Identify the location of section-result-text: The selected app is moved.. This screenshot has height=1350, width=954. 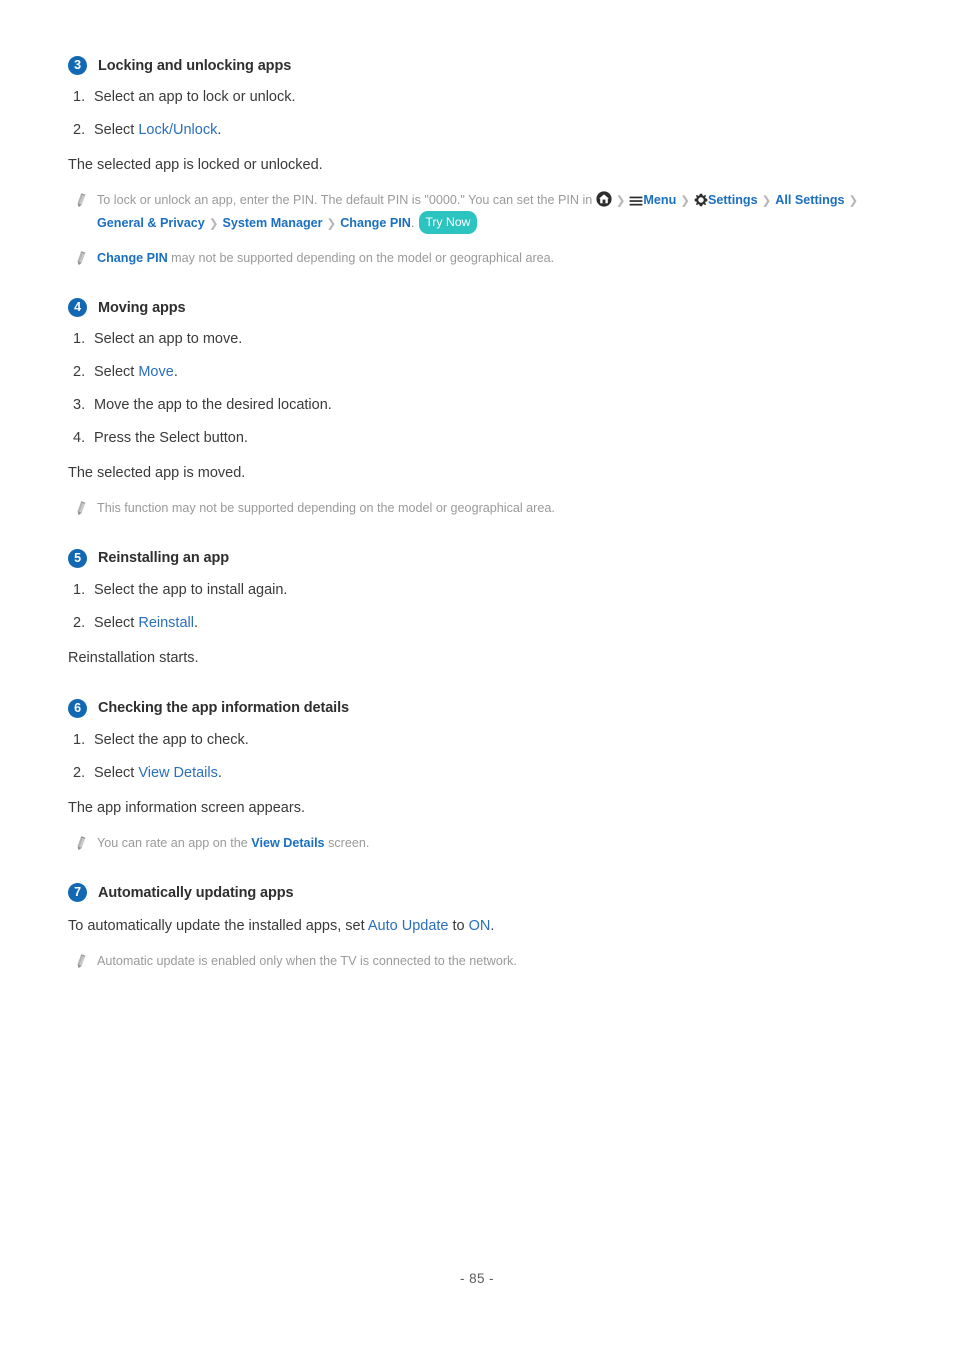
(157, 473).